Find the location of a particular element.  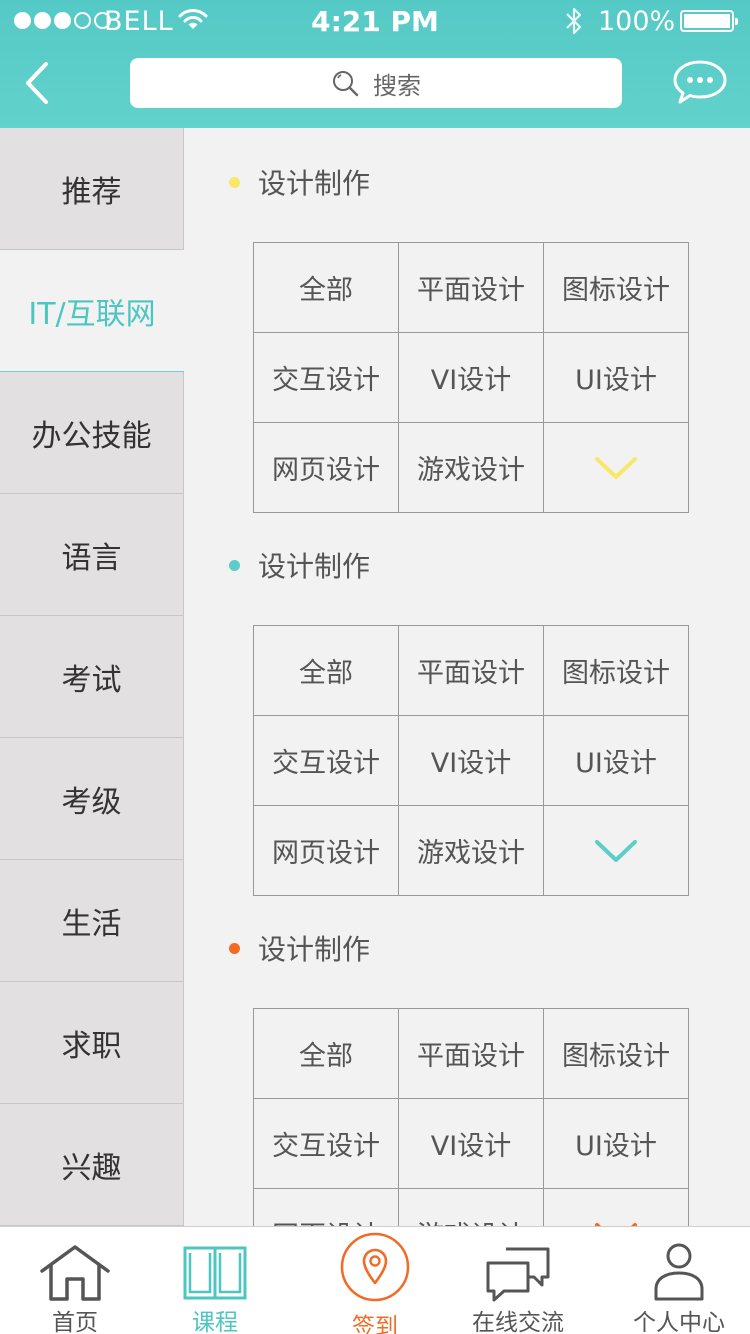

sidebar-item-life: 生活 is located at coordinates (92, 921).